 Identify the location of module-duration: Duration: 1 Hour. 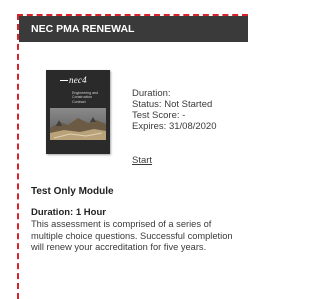
(68, 212).